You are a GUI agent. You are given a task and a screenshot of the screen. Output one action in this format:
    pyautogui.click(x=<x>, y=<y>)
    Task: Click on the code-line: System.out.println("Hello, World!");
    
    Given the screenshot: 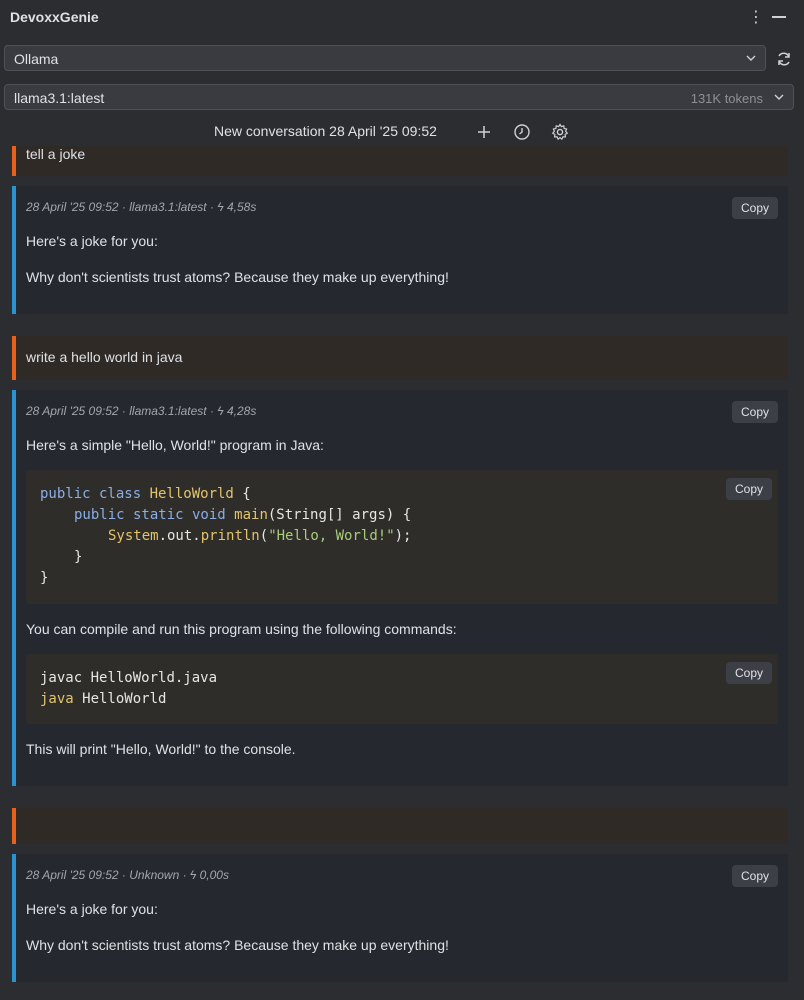 What is the action you would take?
    pyautogui.click(x=260, y=536)
    